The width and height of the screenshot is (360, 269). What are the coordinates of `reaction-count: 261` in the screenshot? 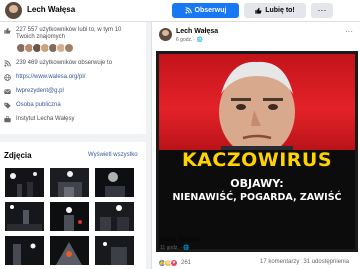 It's located at (186, 263).